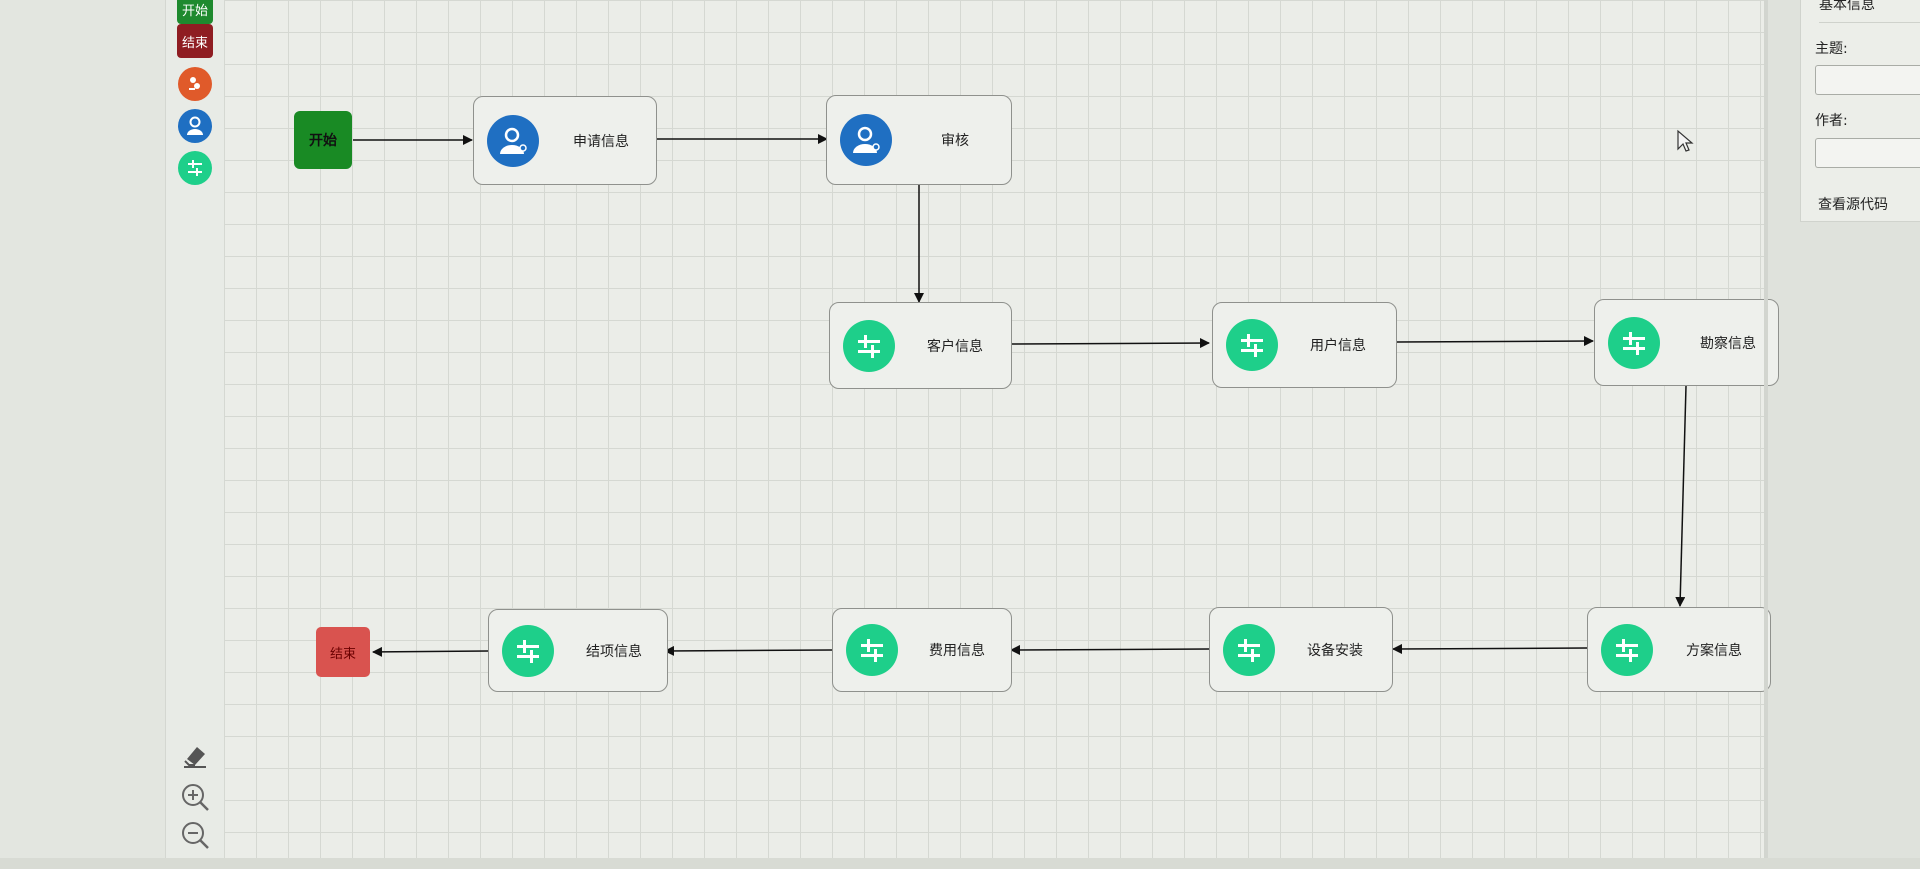 The image size is (1920, 869). I want to click on edge-survey-plan, so click(1681, 496).